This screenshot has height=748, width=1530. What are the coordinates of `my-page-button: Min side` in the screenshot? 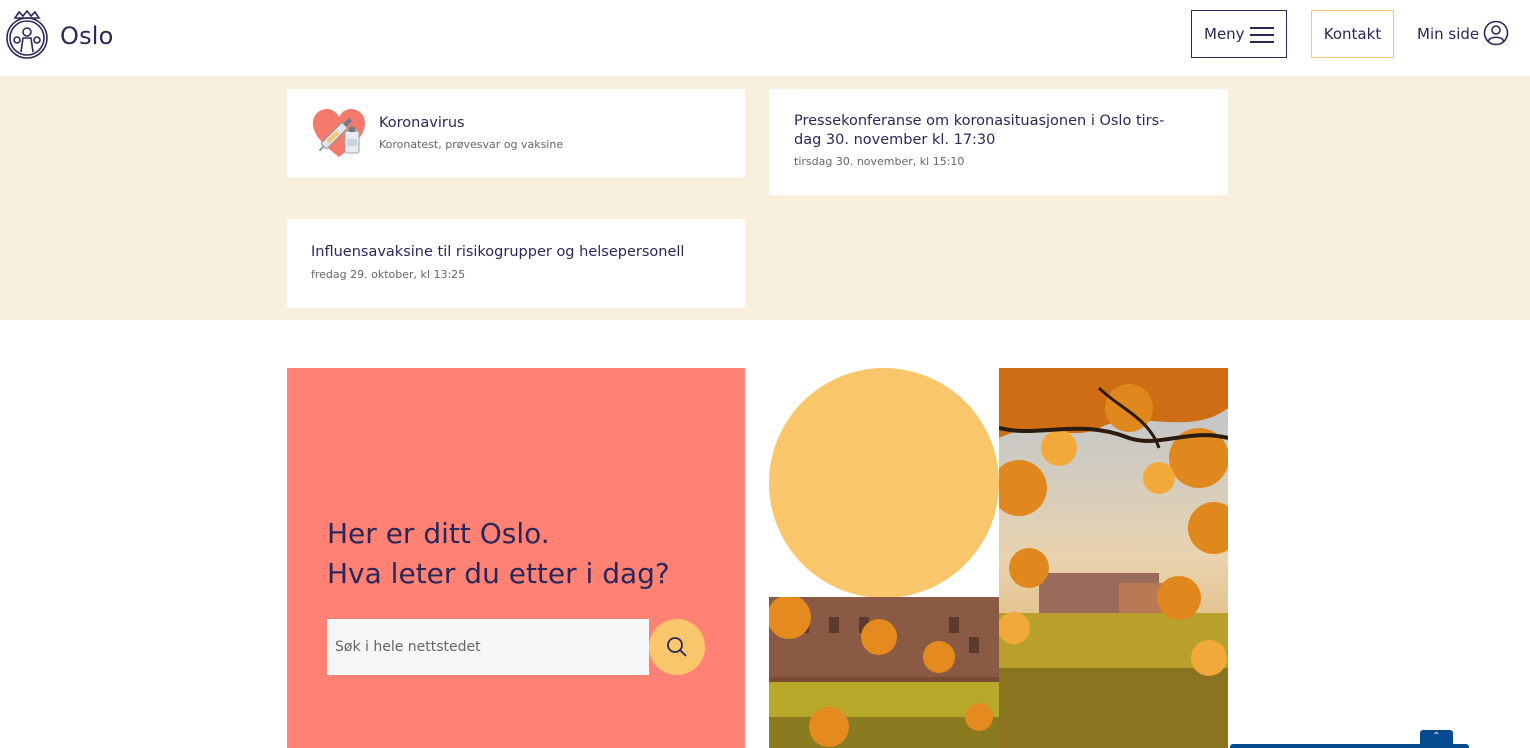 It's located at (1465, 34).